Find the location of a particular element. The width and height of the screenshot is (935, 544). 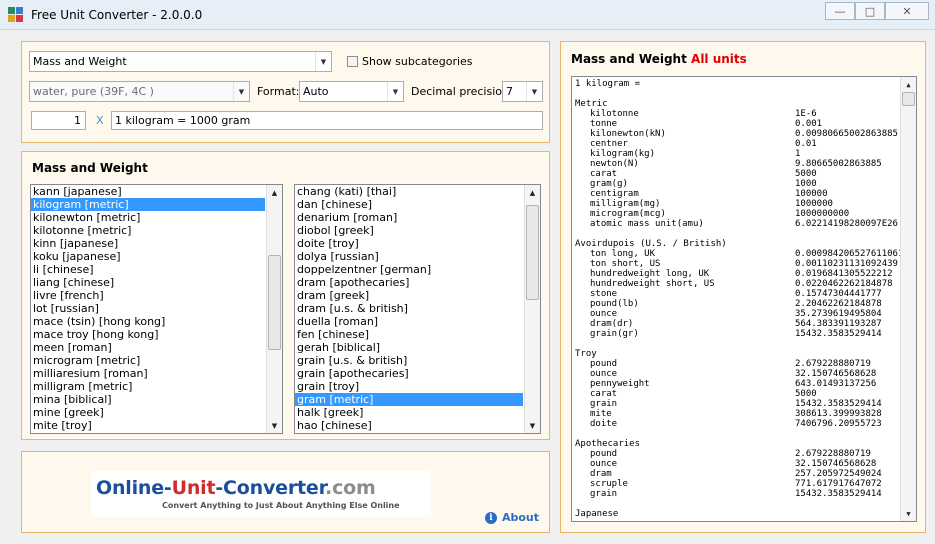

list-item: grain [apothecaries] is located at coordinates (409, 373).